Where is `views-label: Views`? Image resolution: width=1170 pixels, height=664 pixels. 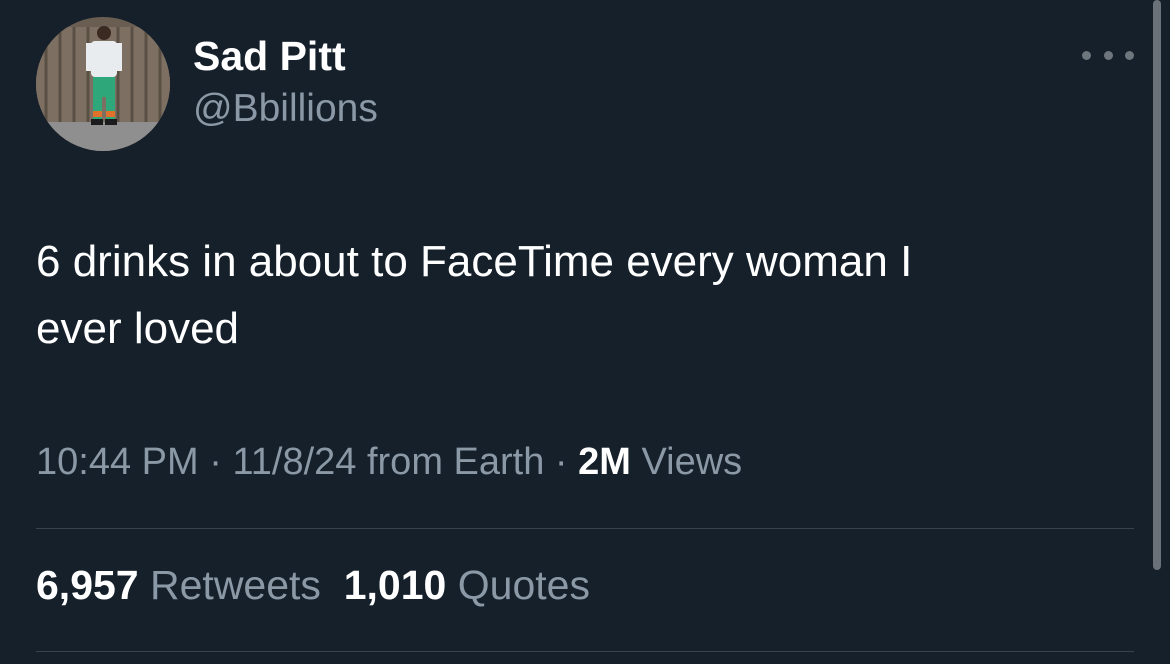
views-label: Views is located at coordinates (692, 462).